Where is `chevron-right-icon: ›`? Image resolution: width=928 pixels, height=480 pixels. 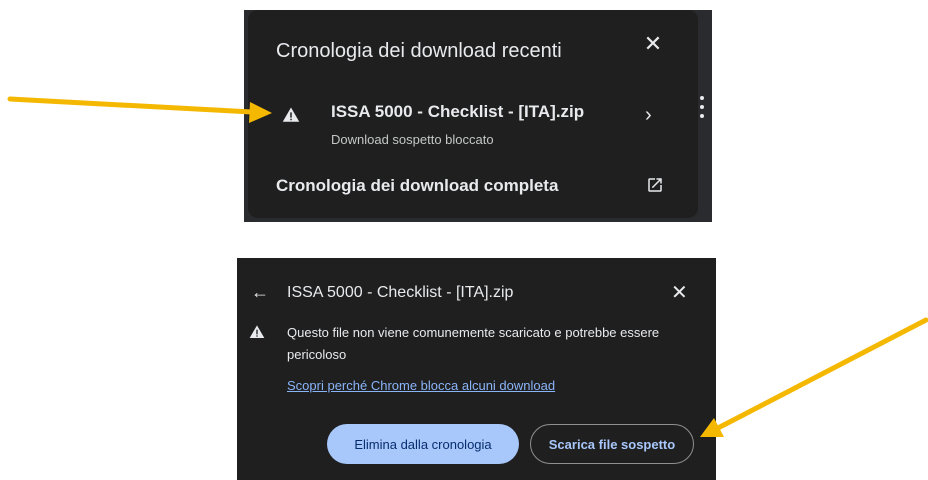 chevron-right-icon: › is located at coordinates (648, 115).